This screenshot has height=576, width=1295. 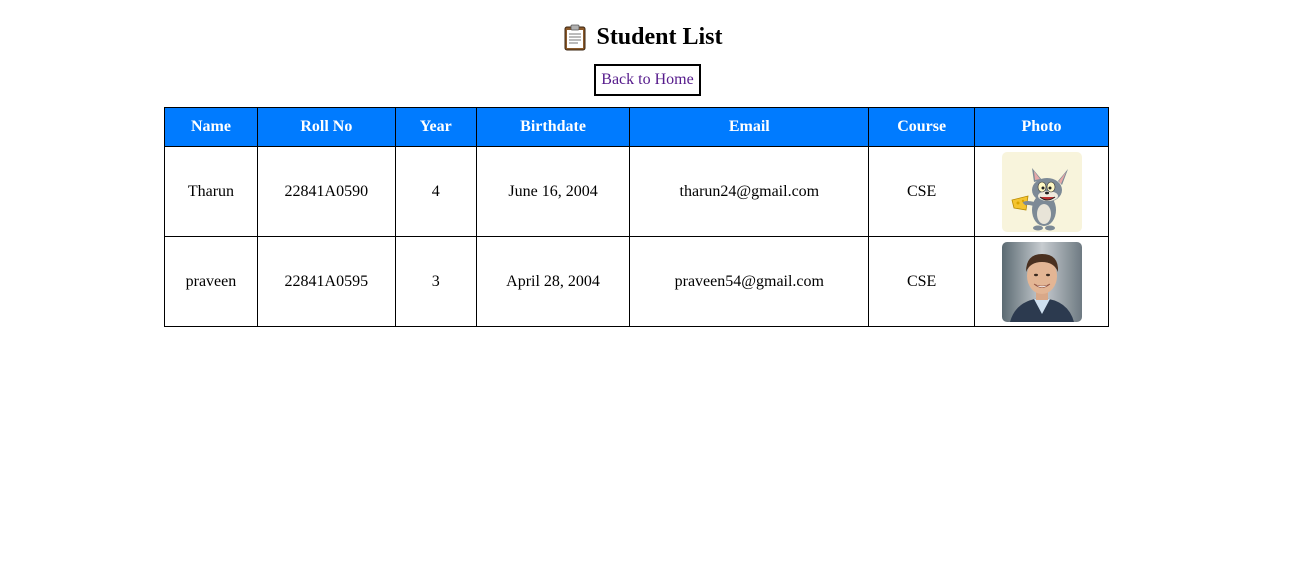 I want to click on cell-email: tharun24@gmail.com, so click(x=749, y=191).